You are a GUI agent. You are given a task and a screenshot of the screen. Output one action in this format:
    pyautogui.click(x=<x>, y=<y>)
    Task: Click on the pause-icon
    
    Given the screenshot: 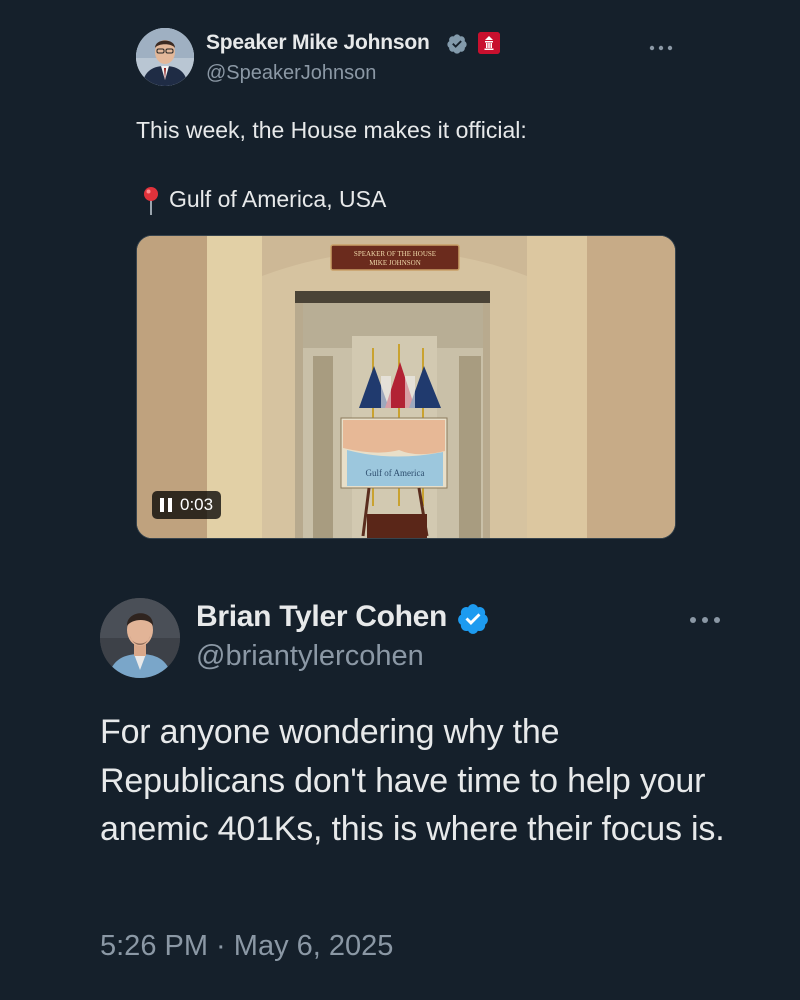 What is the action you would take?
    pyautogui.click(x=166, y=505)
    